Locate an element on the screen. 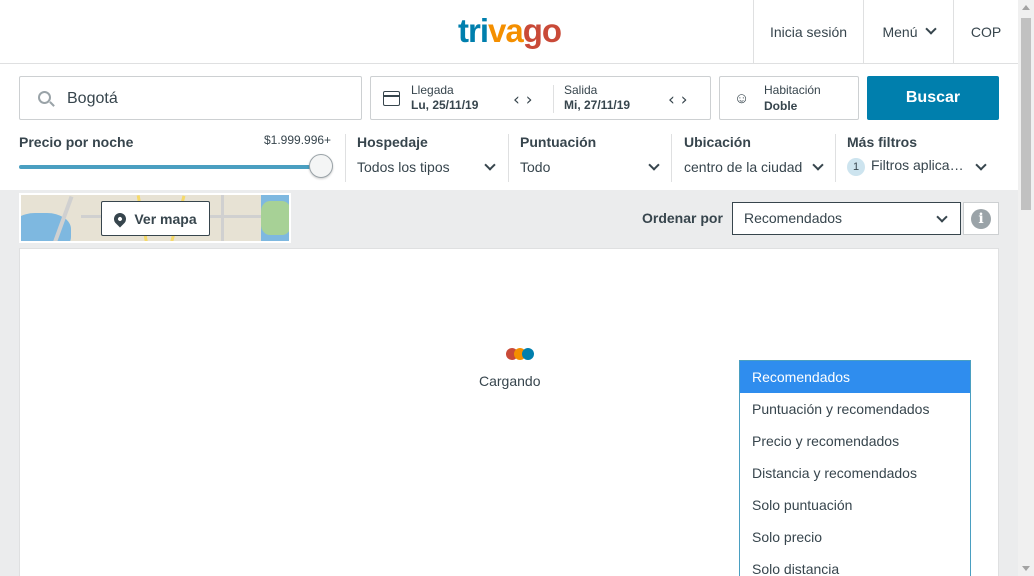 This screenshot has height=576, width=1034. price-slider-handle is located at coordinates (321, 166).